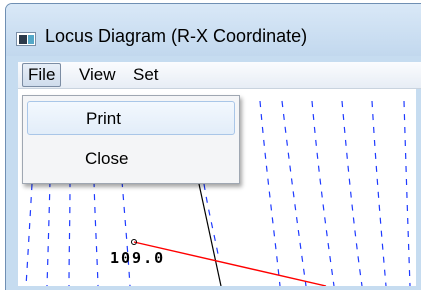  I want to click on menu-item-print-label: Print, so click(103, 118).